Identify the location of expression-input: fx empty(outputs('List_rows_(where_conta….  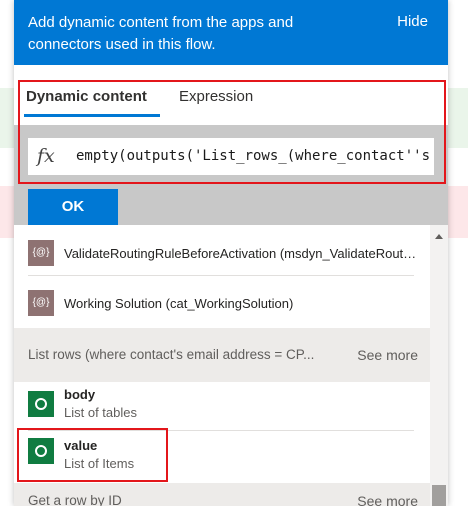
(231, 156).